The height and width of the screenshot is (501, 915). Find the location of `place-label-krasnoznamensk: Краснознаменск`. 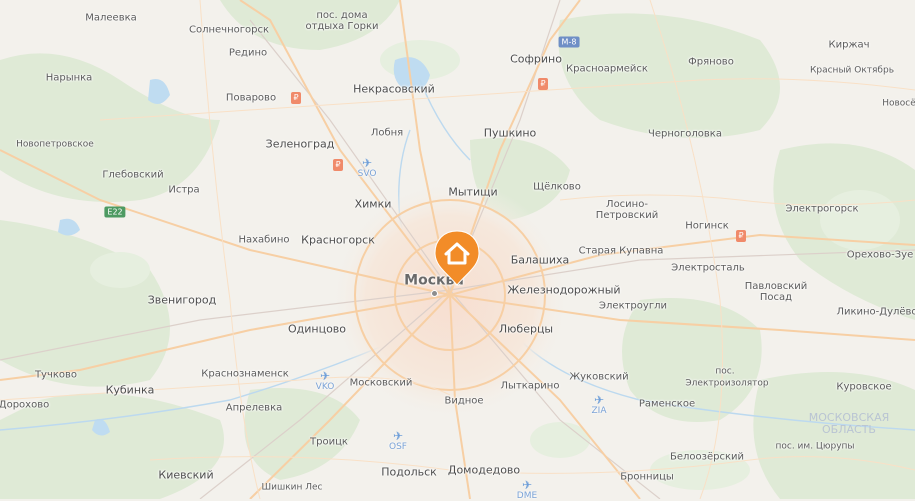

place-label-krasnoznamensk: Краснознаменск is located at coordinates (245, 374).